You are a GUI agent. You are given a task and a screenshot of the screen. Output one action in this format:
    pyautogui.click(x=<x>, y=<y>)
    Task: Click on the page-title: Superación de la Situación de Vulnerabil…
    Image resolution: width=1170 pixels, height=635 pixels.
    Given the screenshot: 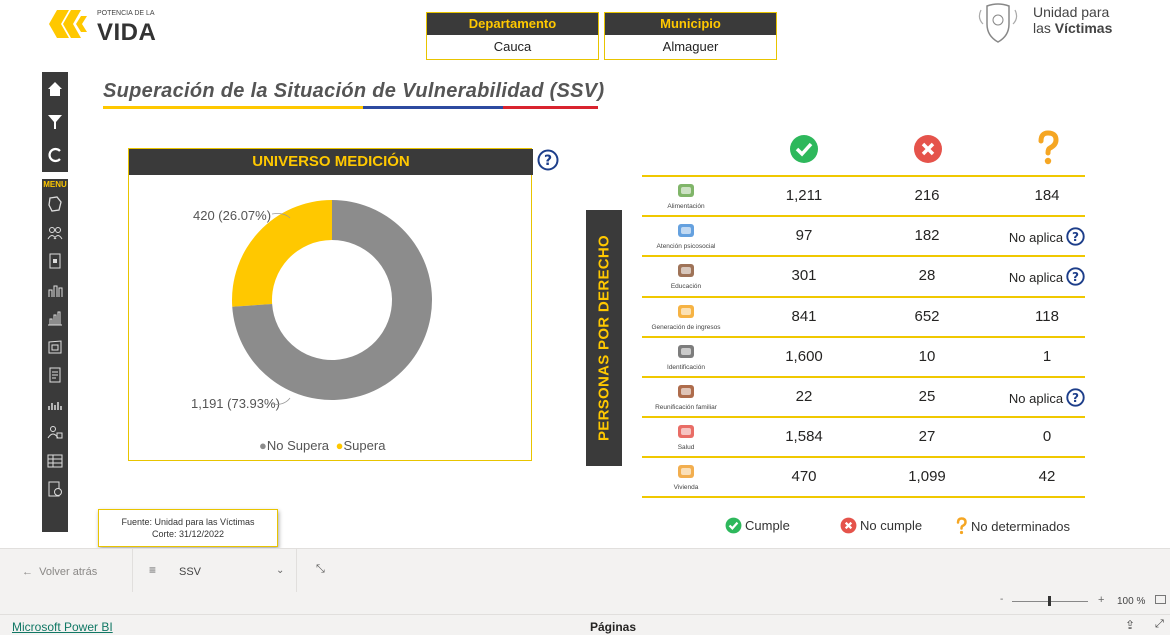 What is the action you would take?
    pyautogui.click(x=354, y=91)
    